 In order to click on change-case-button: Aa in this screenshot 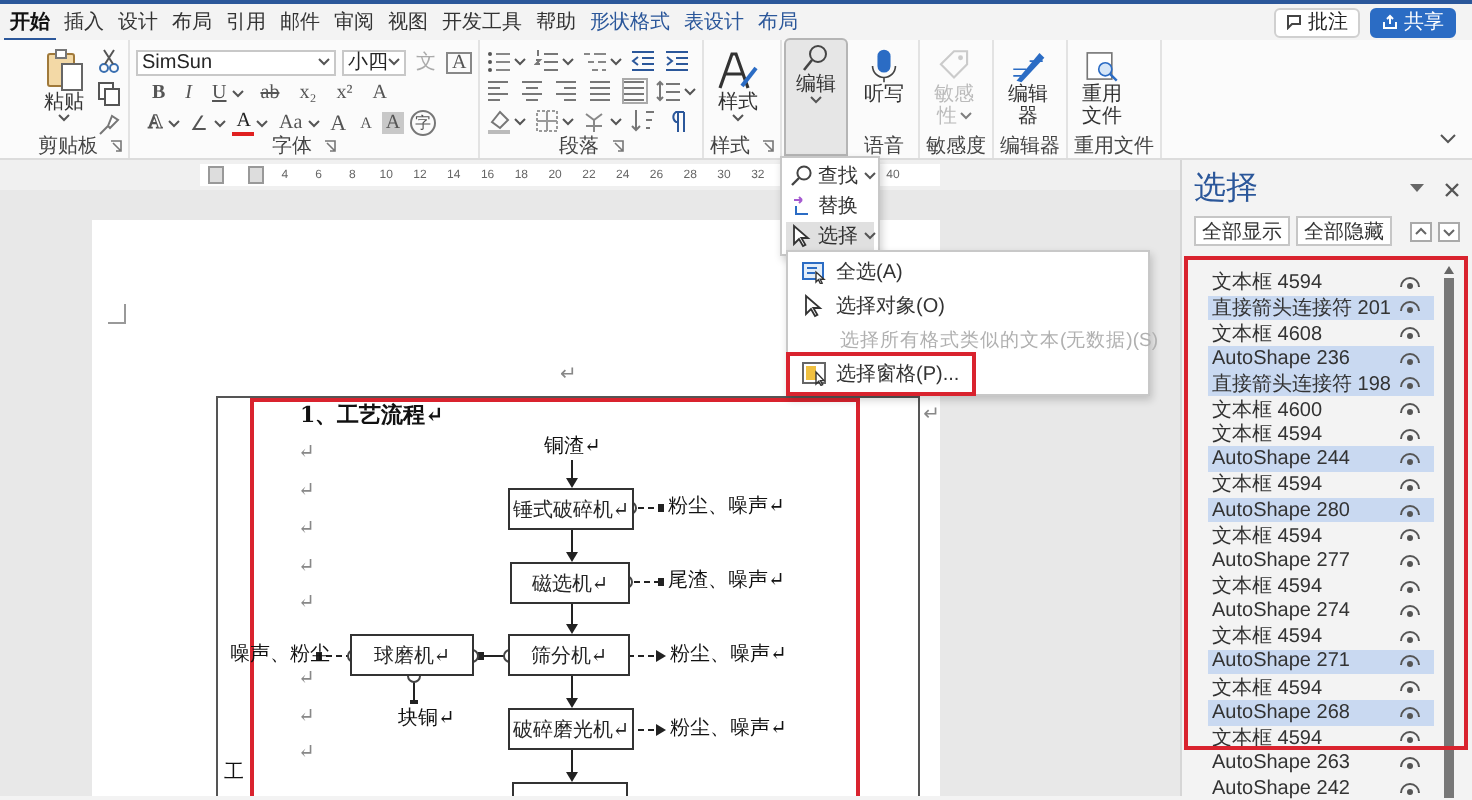, I will do `click(290, 123)`.